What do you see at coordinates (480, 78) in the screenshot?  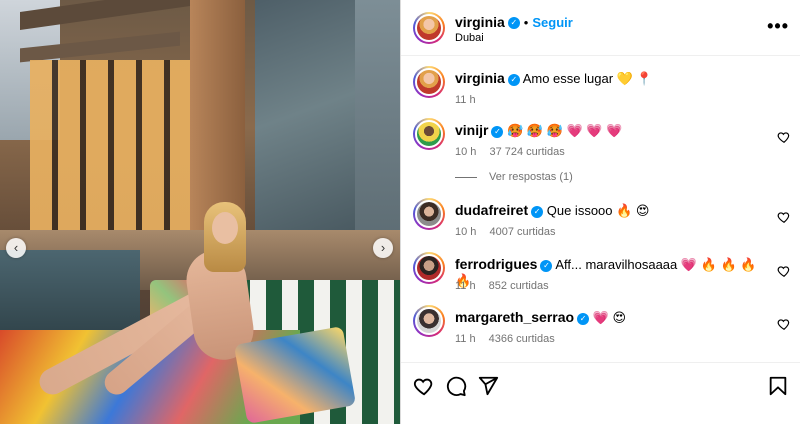 I see `caption-username: virginia` at bounding box center [480, 78].